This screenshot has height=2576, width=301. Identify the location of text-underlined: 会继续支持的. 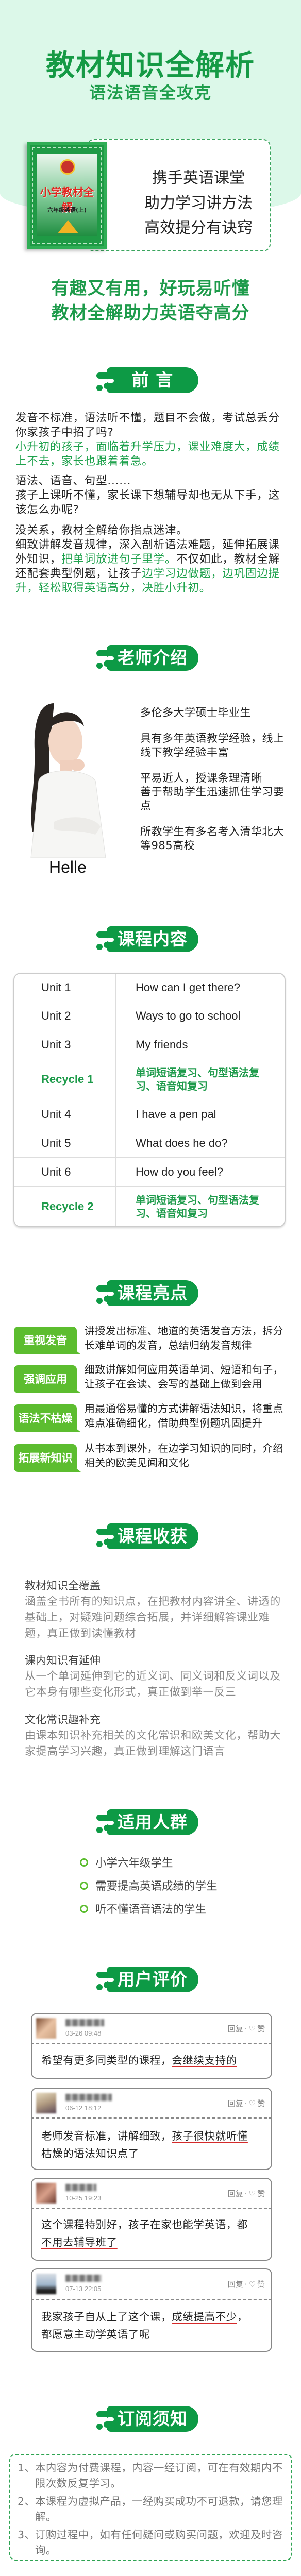
(204, 2060).